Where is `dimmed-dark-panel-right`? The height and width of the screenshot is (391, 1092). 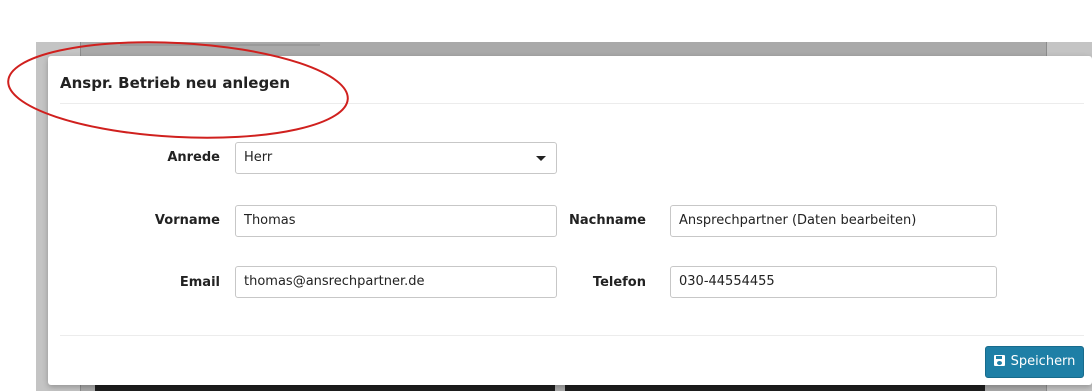
dimmed-dark-panel-right is located at coordinates (775, 388).